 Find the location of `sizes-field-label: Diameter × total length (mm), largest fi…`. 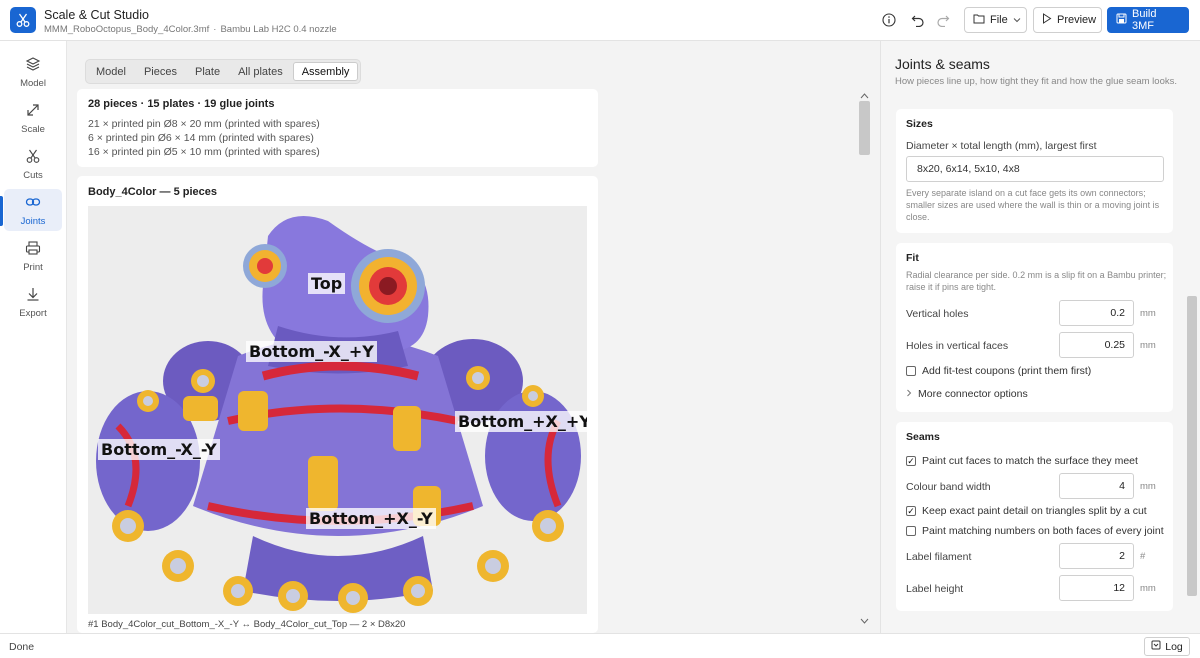

sizes-field-label: Diameter × total length (mm), largest fi… is located at coordinates (1001, 146).